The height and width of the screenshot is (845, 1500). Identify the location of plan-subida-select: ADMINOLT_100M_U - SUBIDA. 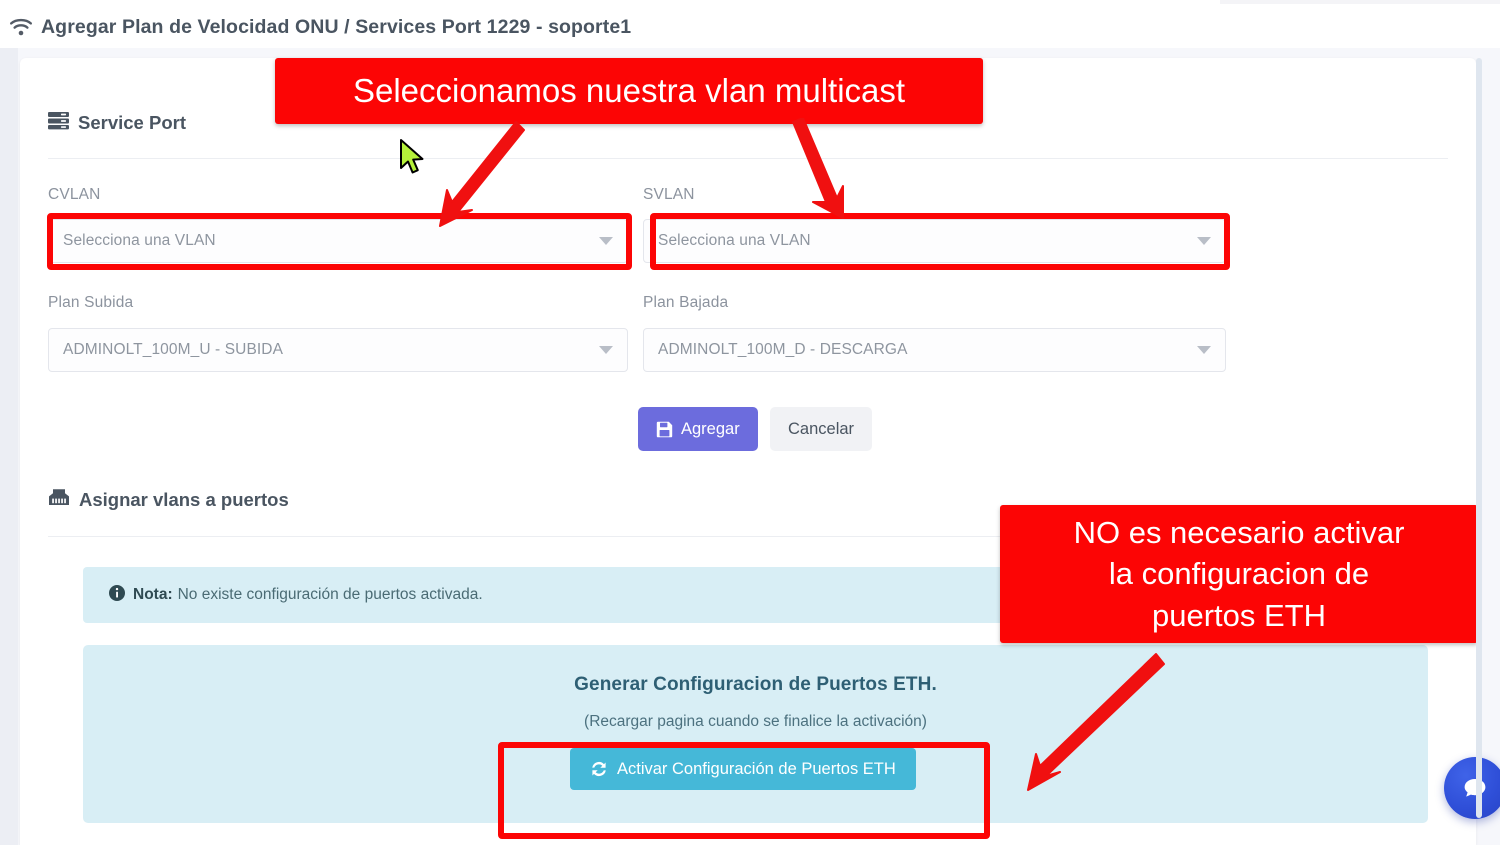
(338, 350).